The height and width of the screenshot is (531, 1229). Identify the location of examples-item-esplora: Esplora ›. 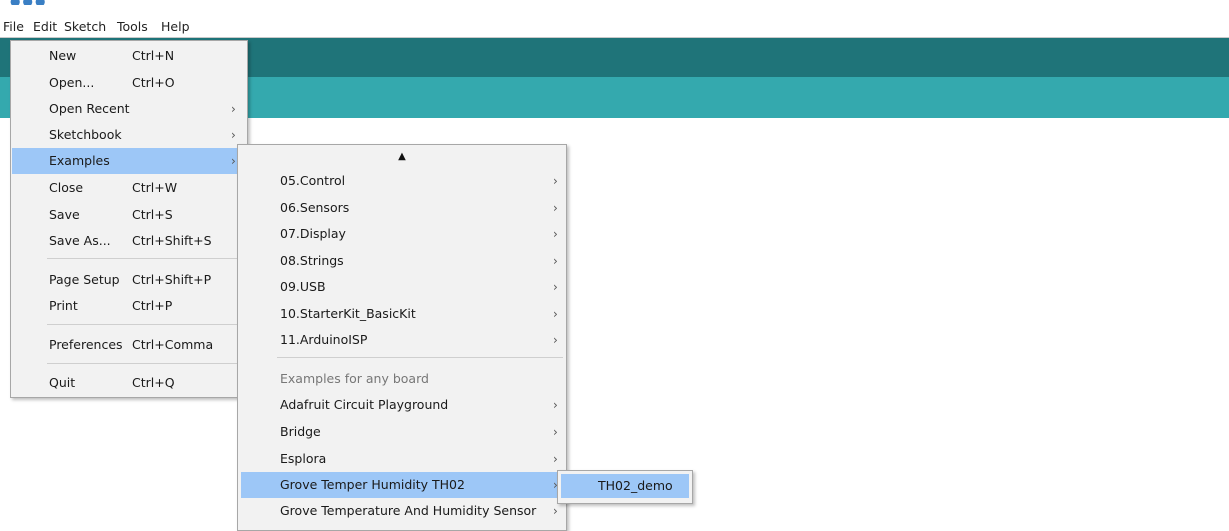
(402, 459).